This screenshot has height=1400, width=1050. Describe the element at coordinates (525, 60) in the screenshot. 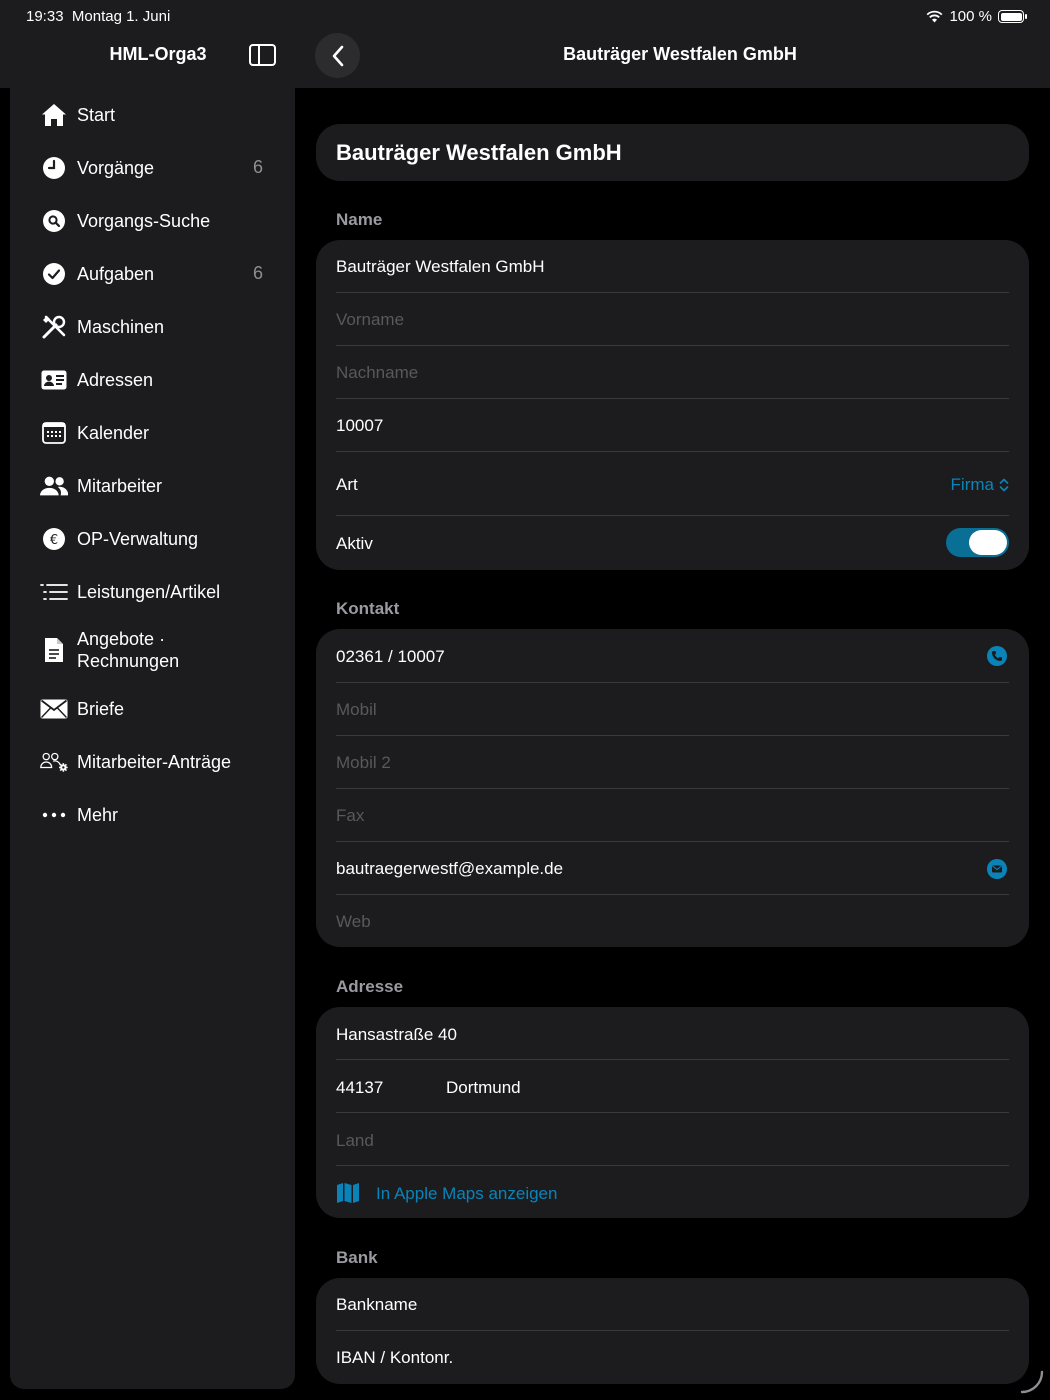

I see `top-bar: HML-Orga3 Bauträger Westfalen GmbH` at that location.